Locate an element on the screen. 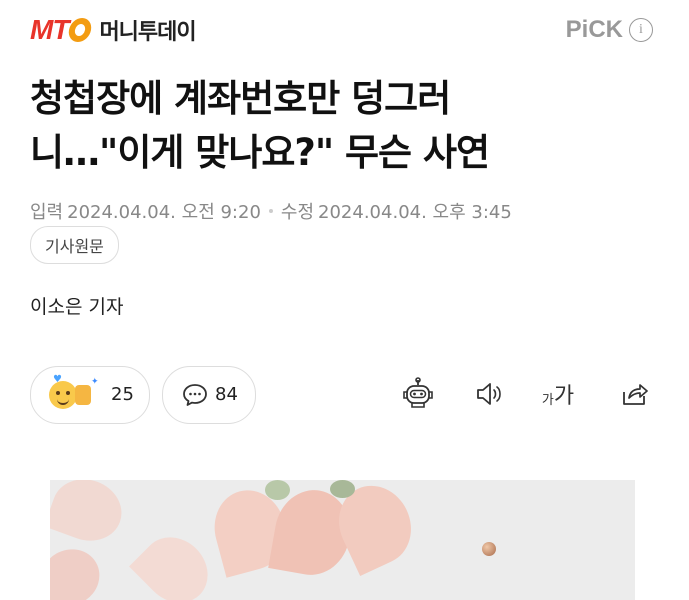 Image resolution: width=689 pixels, height=600 pixels. logo-name: 머니투데이 is located at coordinates (147, 32).